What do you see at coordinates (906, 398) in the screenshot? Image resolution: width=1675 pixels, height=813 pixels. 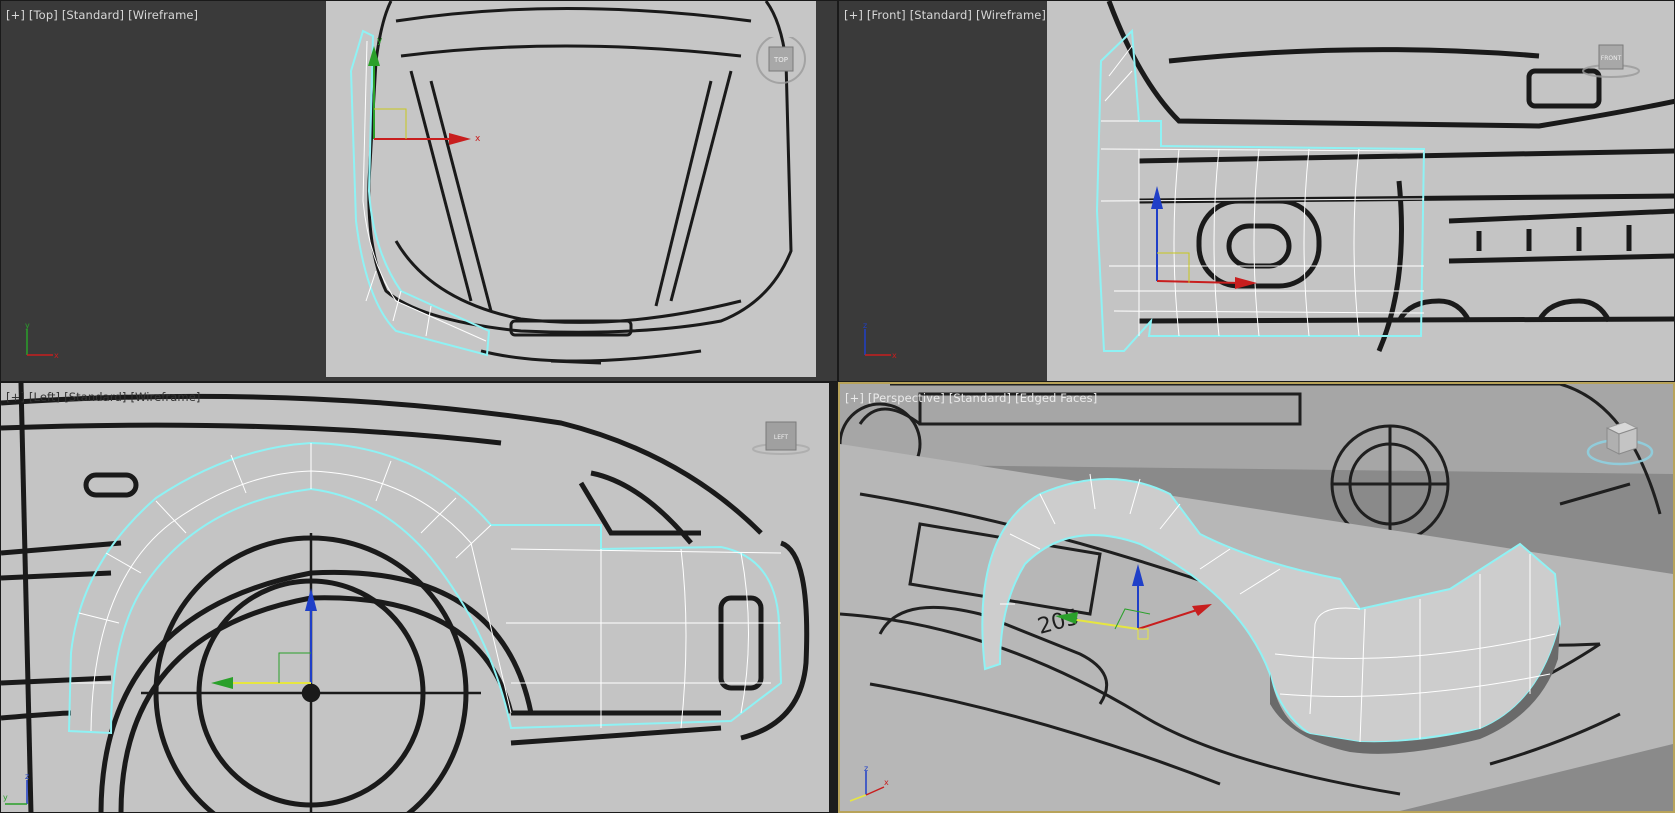 I see `viewport-view-name: [Perspective]` at bounding box center [906, 398].